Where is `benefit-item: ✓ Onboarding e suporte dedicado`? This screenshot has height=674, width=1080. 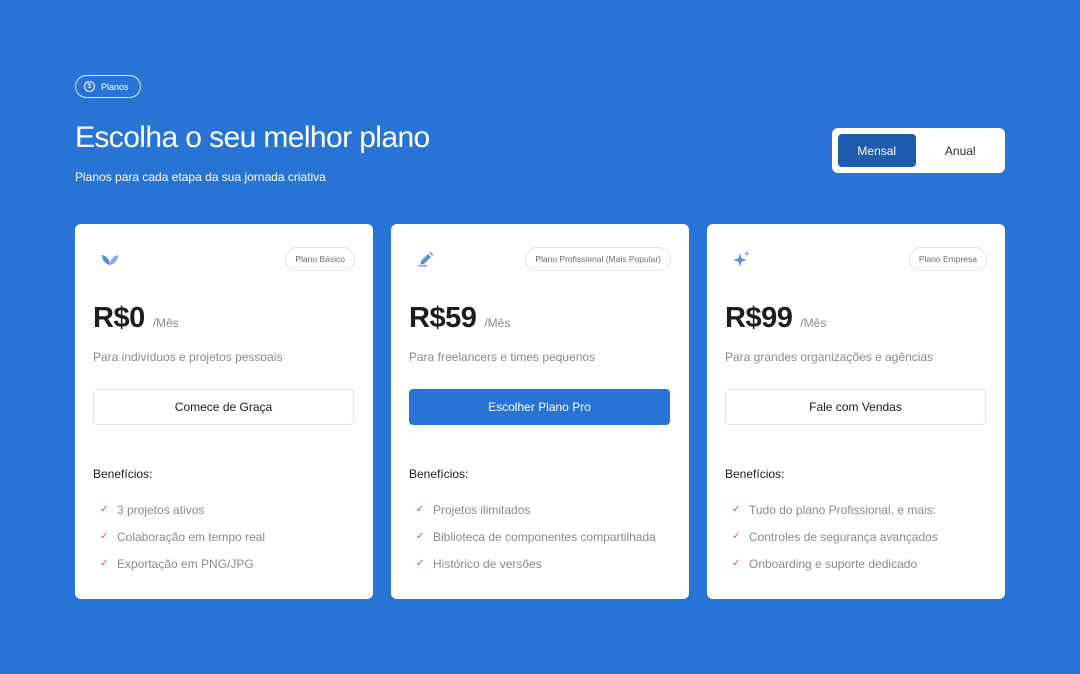 benefit-item: ✓ Onboarding e suporte dedicado is located at coordinates (835, 563).